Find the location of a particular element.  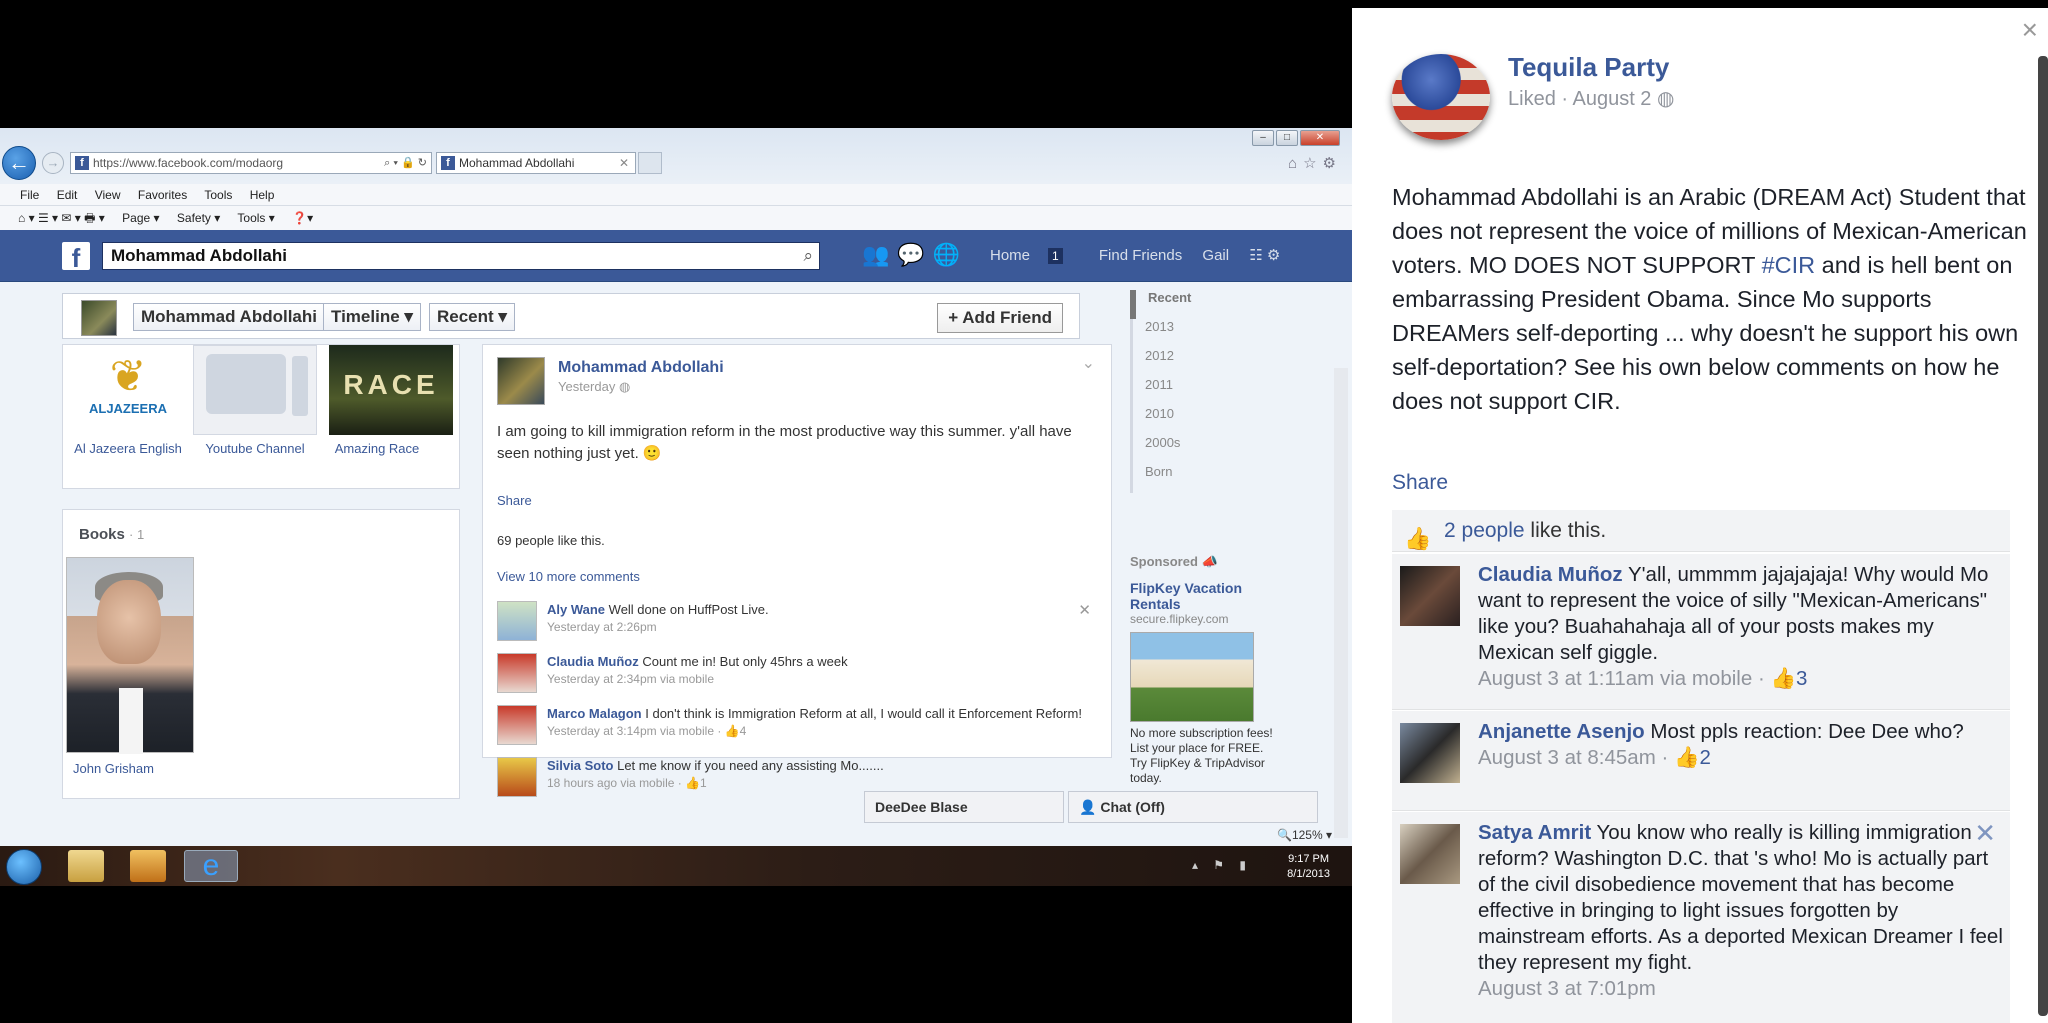

post-author-name: Mohammad Abdollahi is located at coordinates (641, 368).